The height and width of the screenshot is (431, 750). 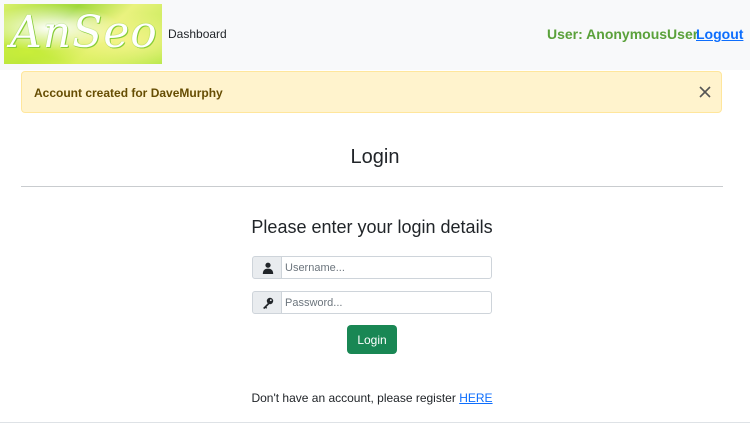 What do you see at coordinates (623, 34) in the screenshot?
I see `current-user-label: User: AnonymousUser` at bounding box center [623, 34].